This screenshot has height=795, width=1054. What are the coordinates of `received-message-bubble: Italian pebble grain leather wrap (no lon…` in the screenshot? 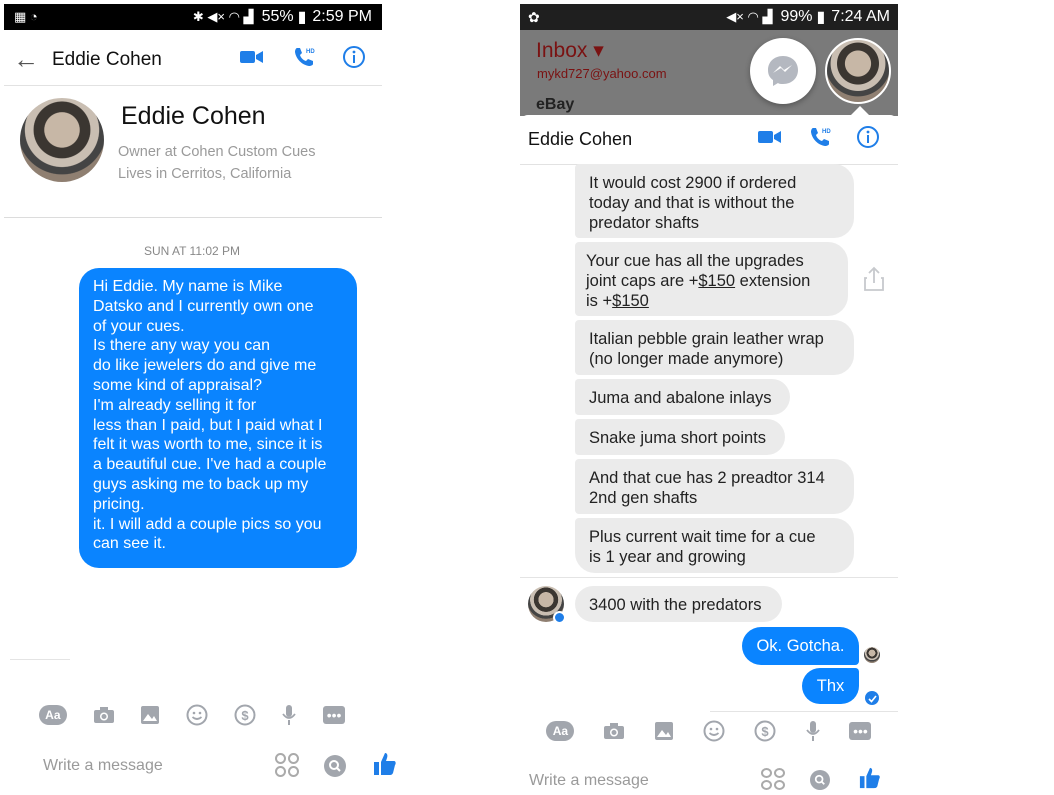 It's located at (714, 347).